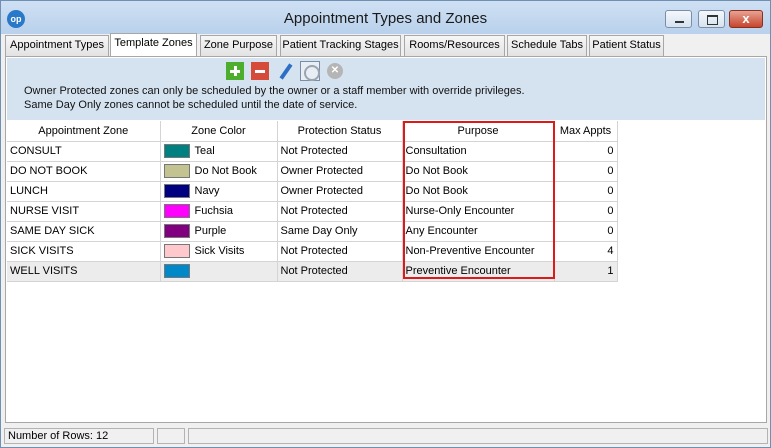 The height and width of the screenshot is (448, 771). Describe the element at coordinates (454, 45) in the screenshot. I see `tab-rooms-resources: Rooms/Resources` at that location.